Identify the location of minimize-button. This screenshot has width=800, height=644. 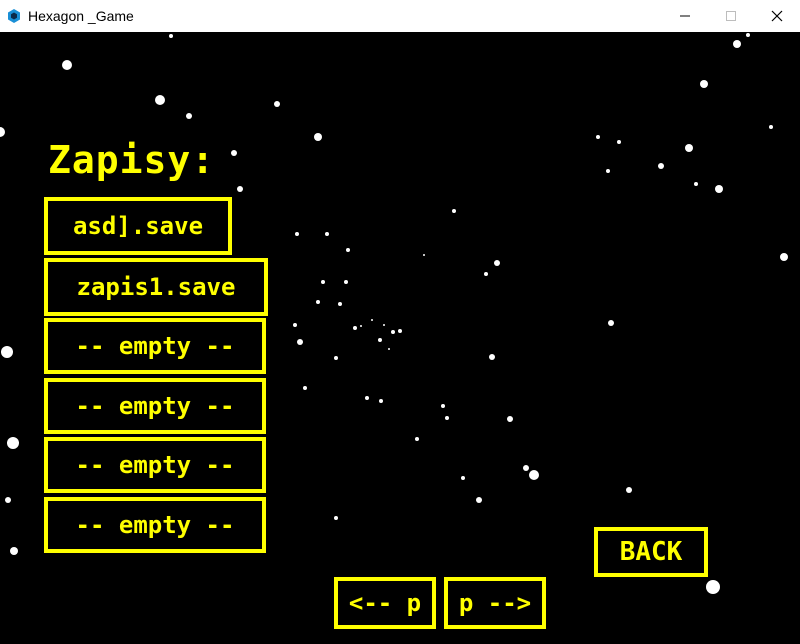
(685, 16).